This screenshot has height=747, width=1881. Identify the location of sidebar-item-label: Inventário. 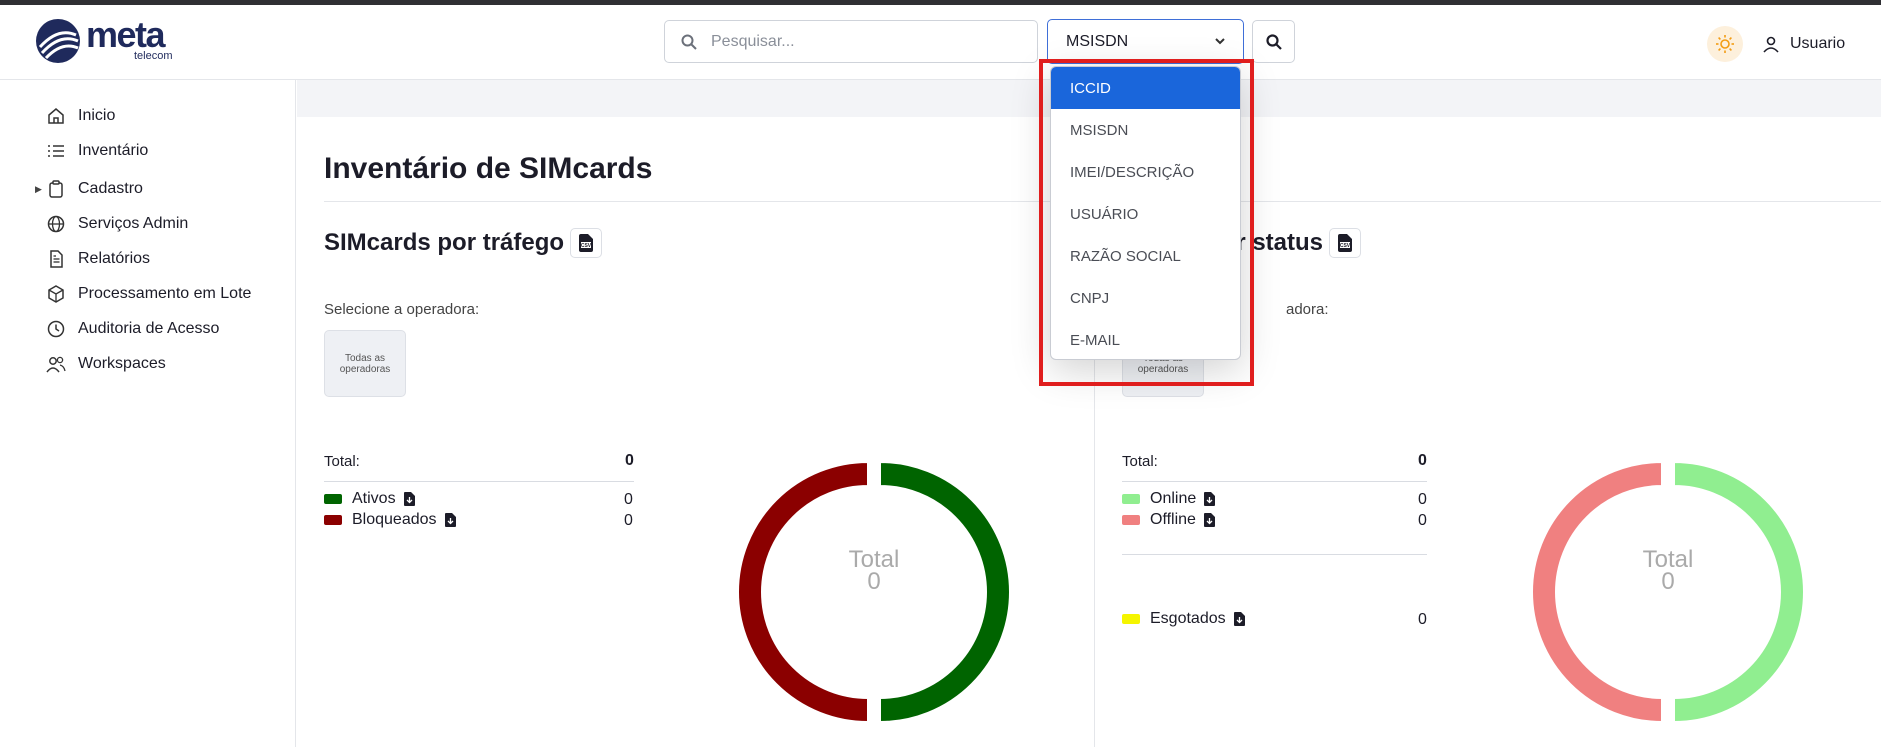
(113, 150).